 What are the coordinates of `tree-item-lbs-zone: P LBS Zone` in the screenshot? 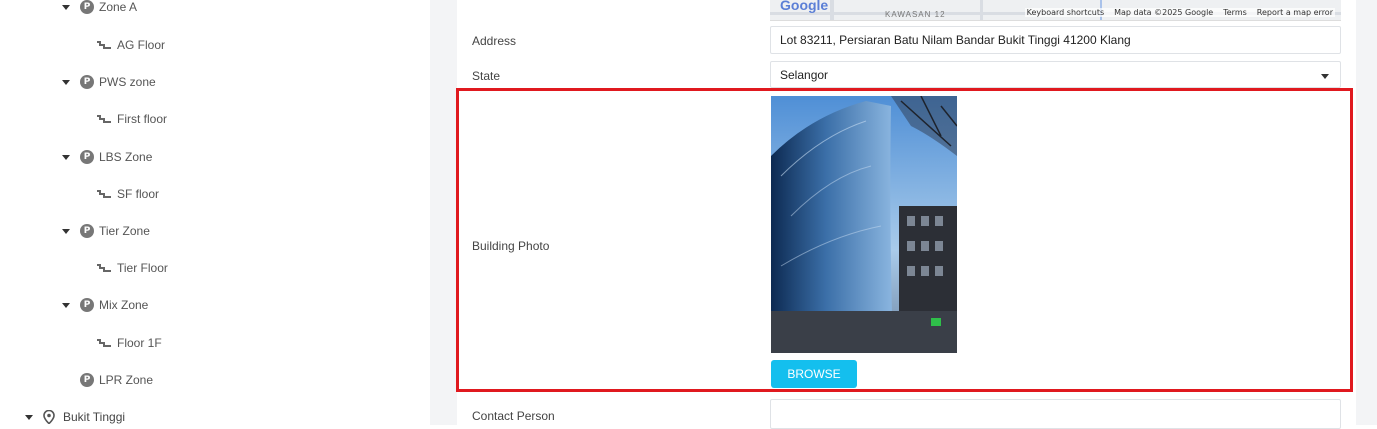 It's located at (107, 157).